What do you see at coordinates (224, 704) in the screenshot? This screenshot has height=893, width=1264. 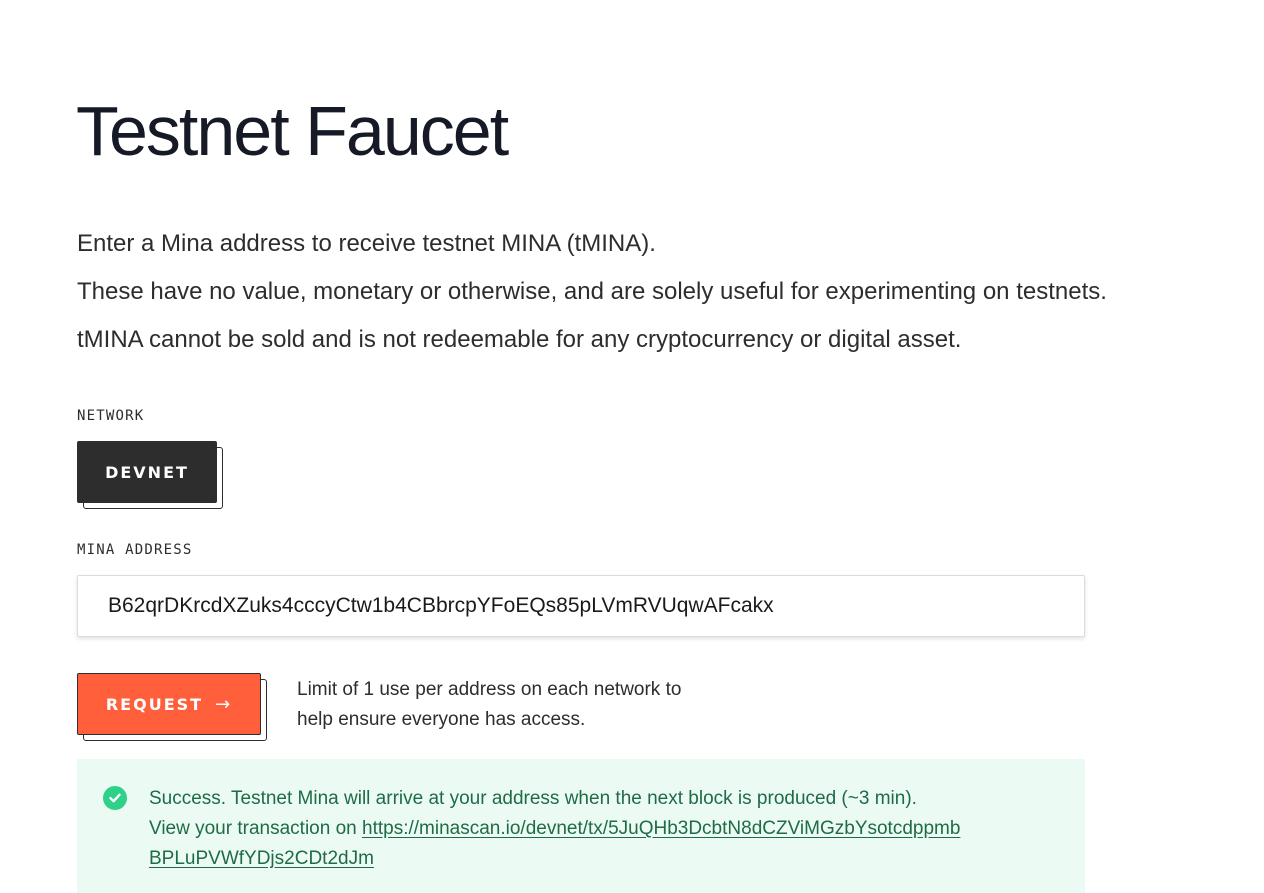 I see `arrow-right-icon: →` at bounding box center [224, 704].